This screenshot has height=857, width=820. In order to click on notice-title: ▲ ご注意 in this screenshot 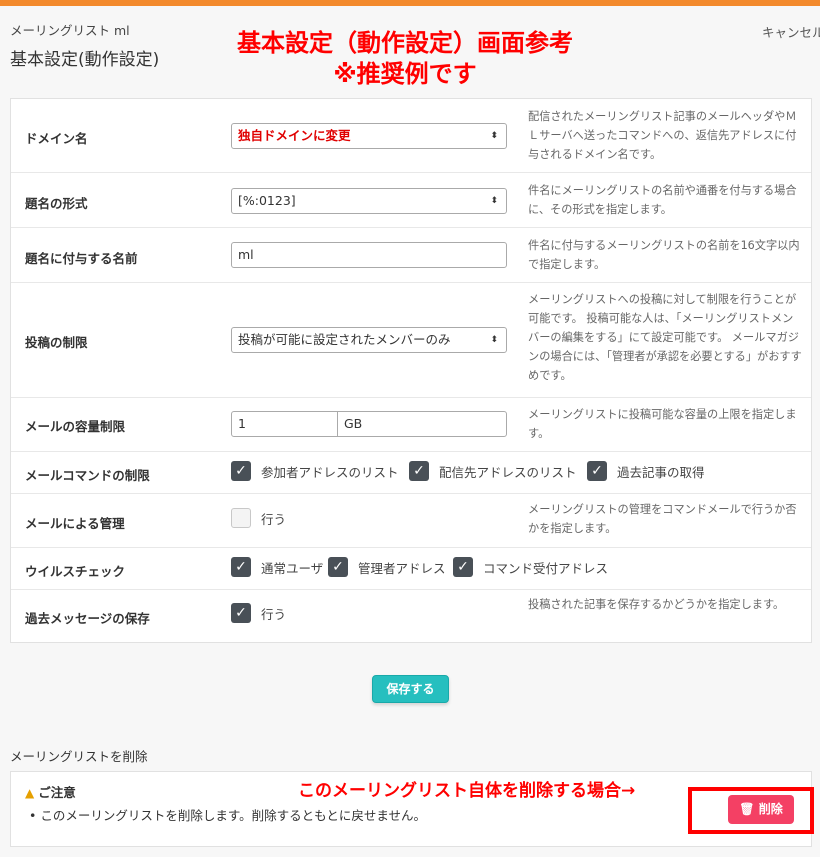, I will do `click(50, 791)`.